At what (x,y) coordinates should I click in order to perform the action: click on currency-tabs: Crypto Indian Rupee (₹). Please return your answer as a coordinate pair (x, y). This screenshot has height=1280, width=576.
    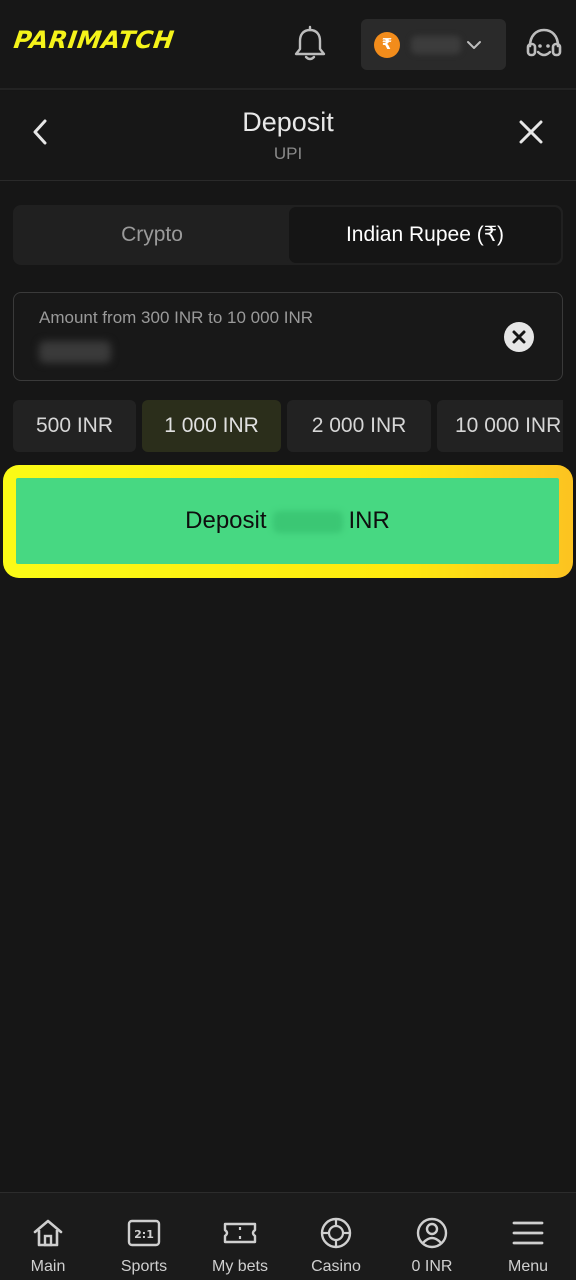
    Looking at the image, I should click on (288, 235).